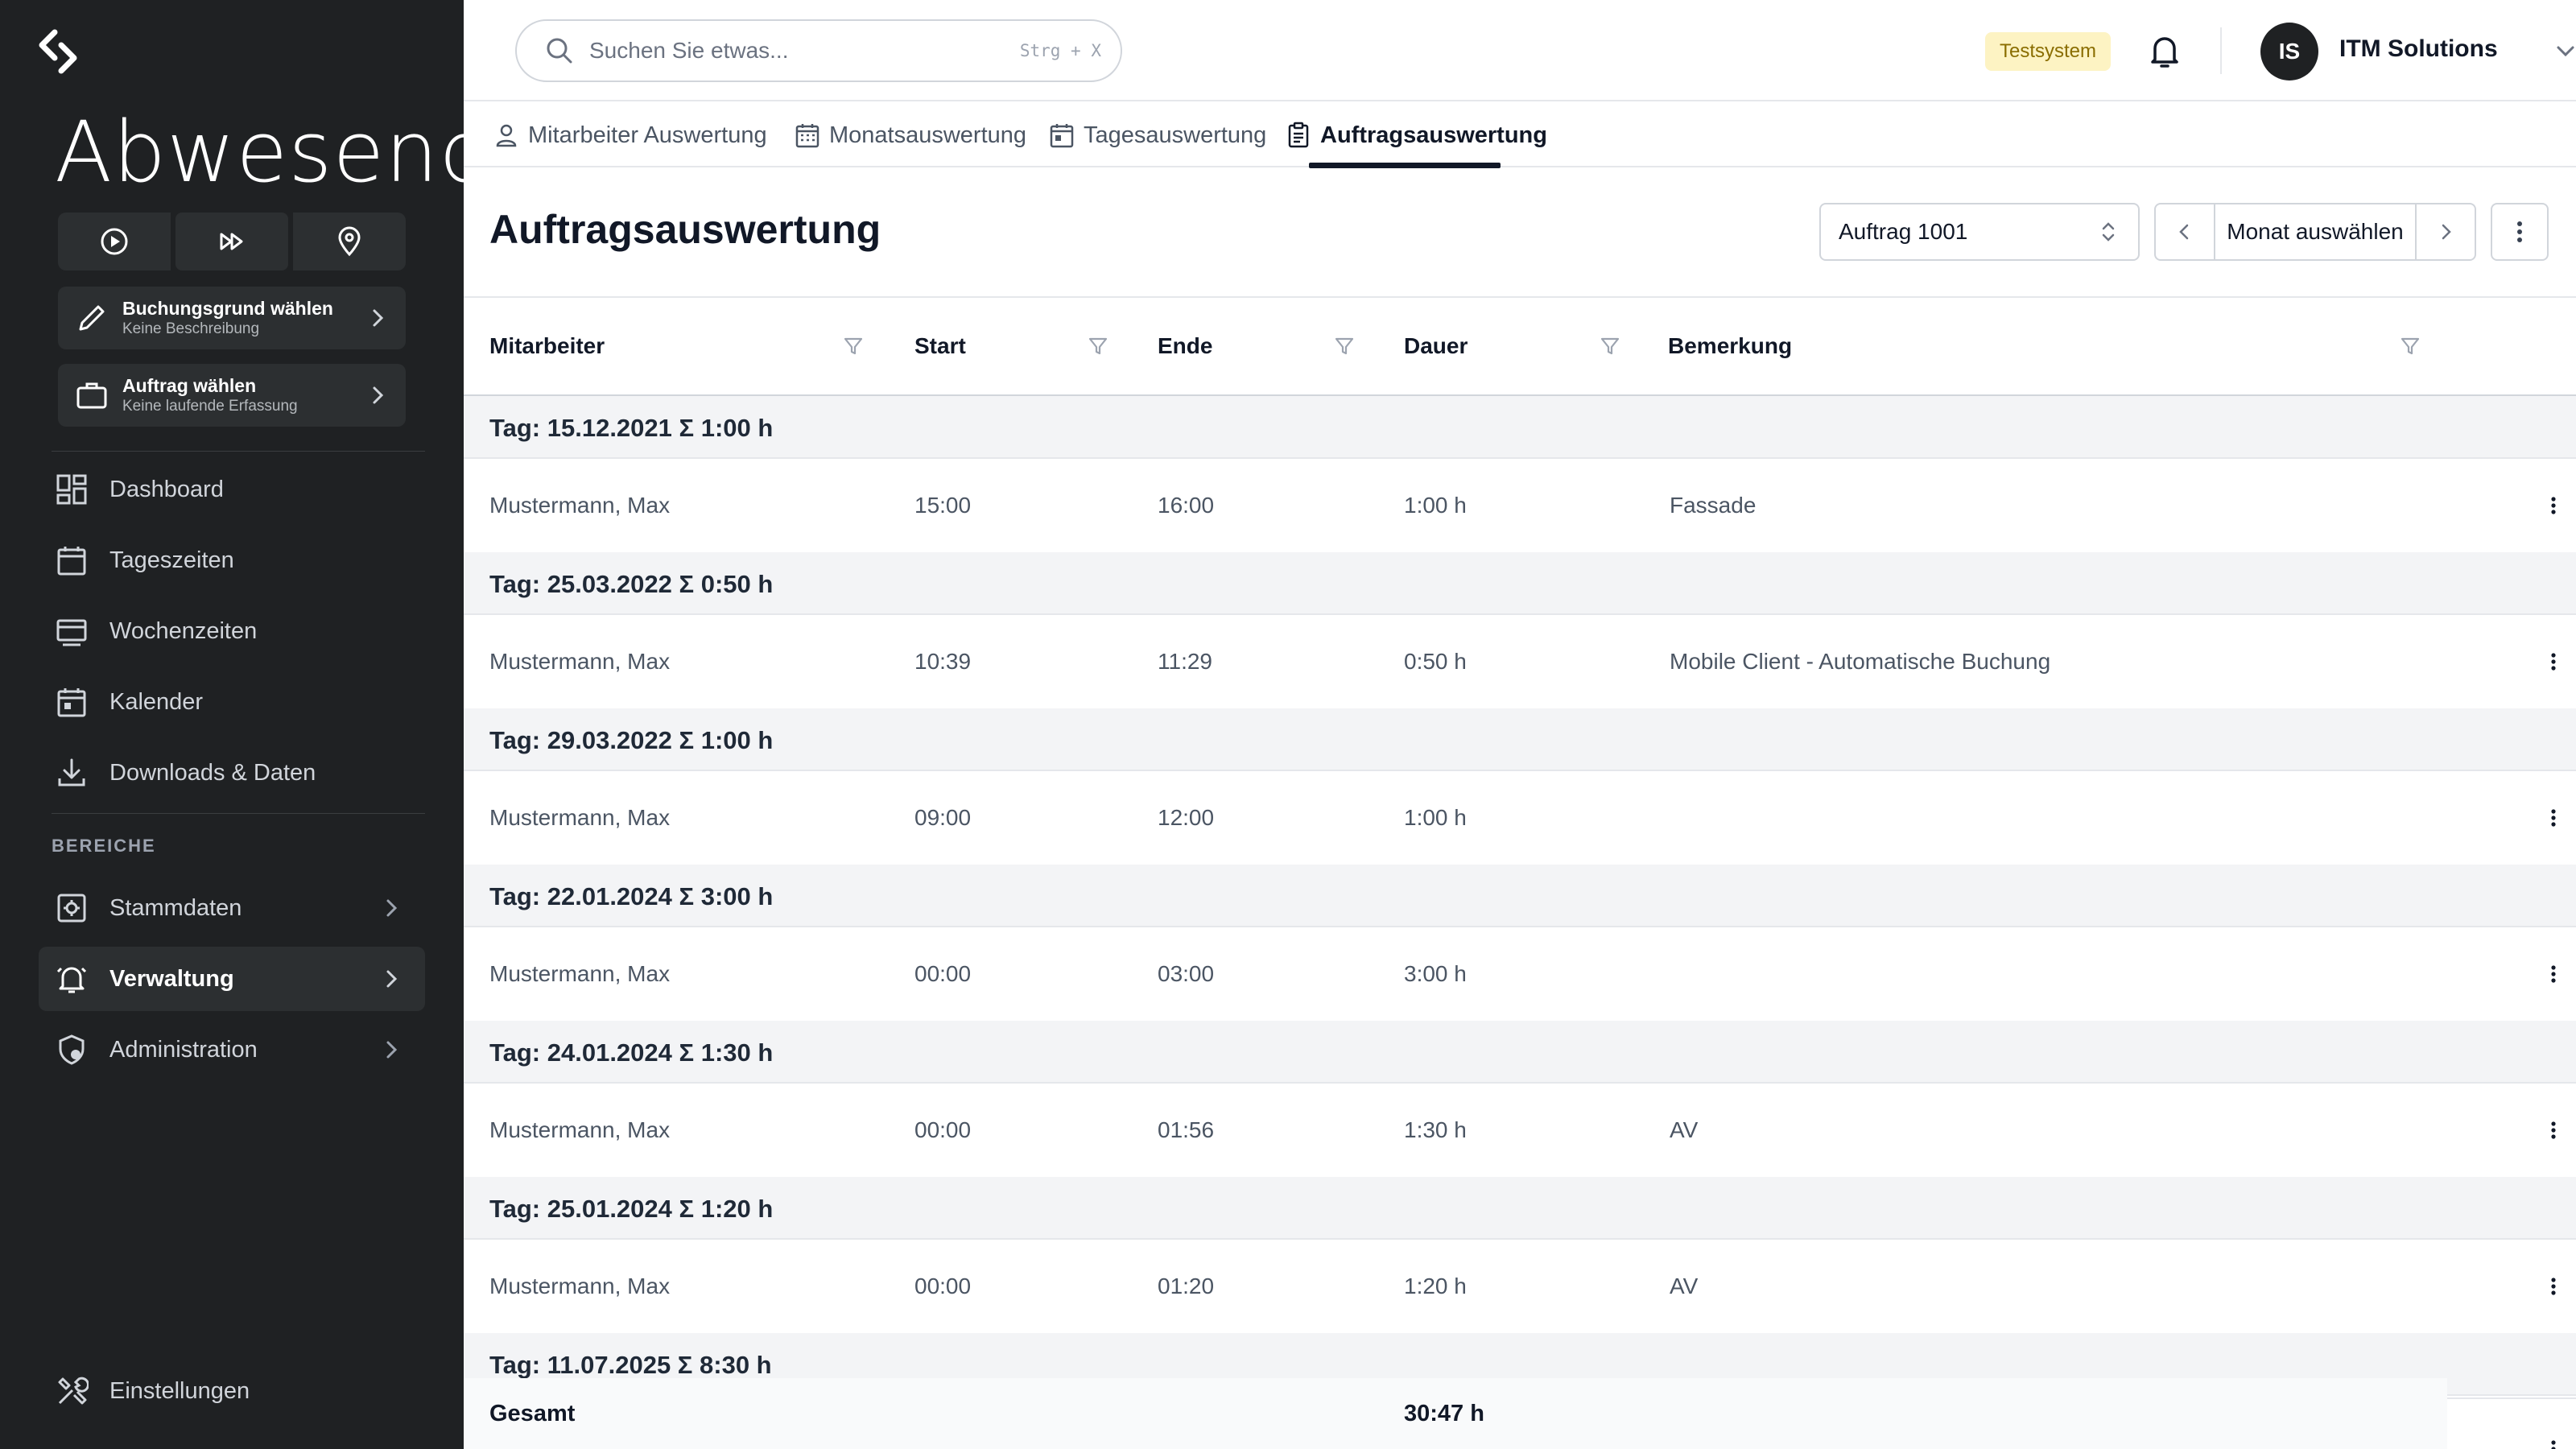 This screenshot has height=1449, width=2576. I want to click on group-label: Tag: 25.03.2022 Σ 0:50 h, so click(631, 584).